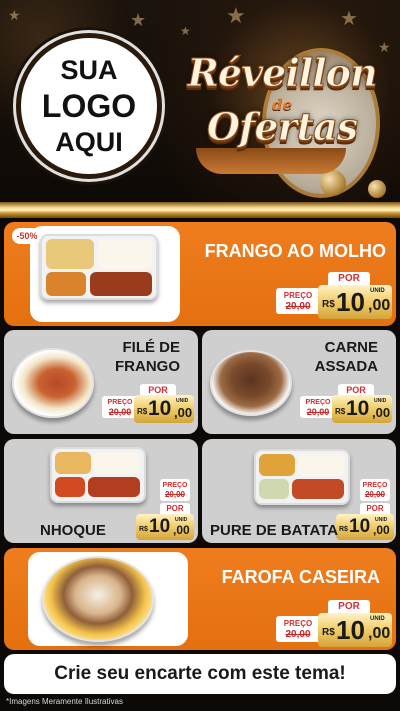 The image size is (400, 711). Describe the element at coordinates (271, 161) in the screenshot. I see `title-plate` at that location.